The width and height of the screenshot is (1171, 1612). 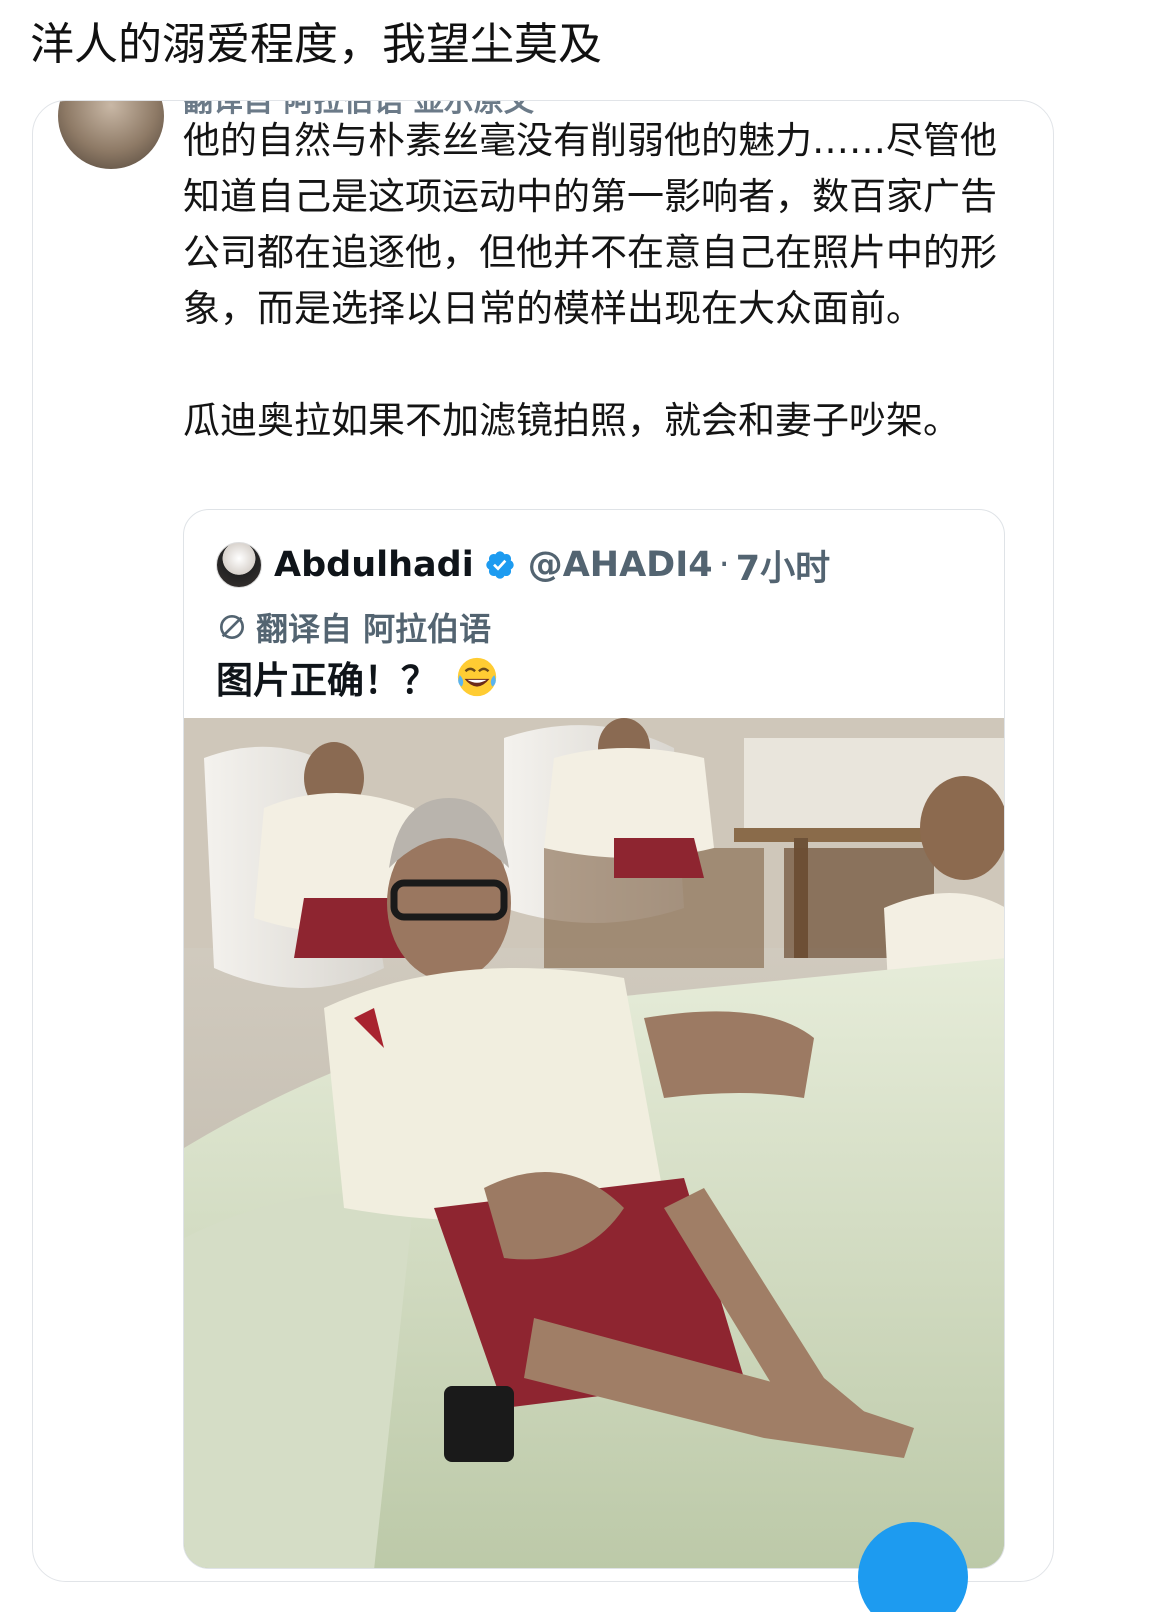 What do you see at coordinates (783, 565) in the screenshot?
I see `quoted-timestamp: 7小时` at bounding box center [783, 565].